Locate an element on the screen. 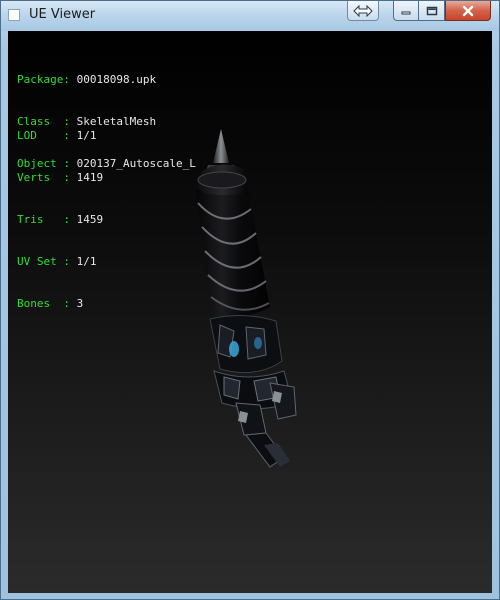 This screenshot has width=500, height=600. skeletal-mesh-render is located at coordinates (246, 298).